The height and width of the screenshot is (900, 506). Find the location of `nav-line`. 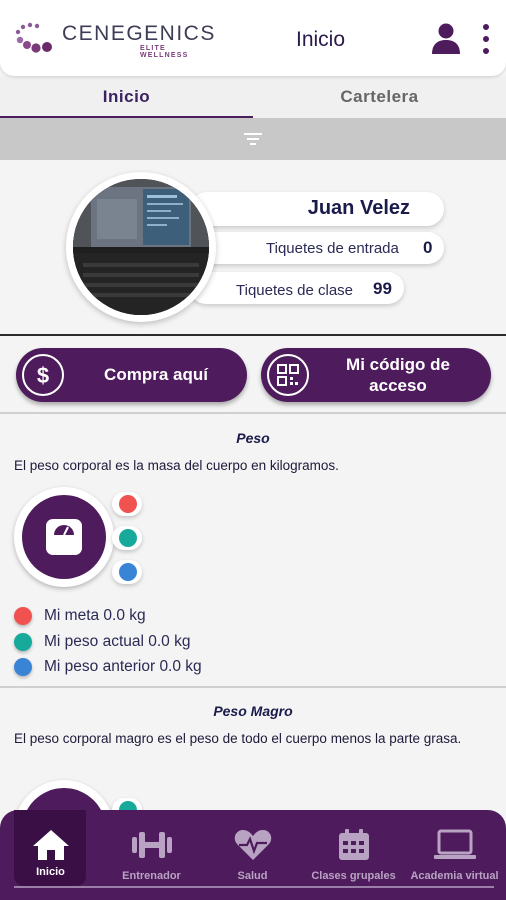

nav-line is located at coordinates (254, 887).